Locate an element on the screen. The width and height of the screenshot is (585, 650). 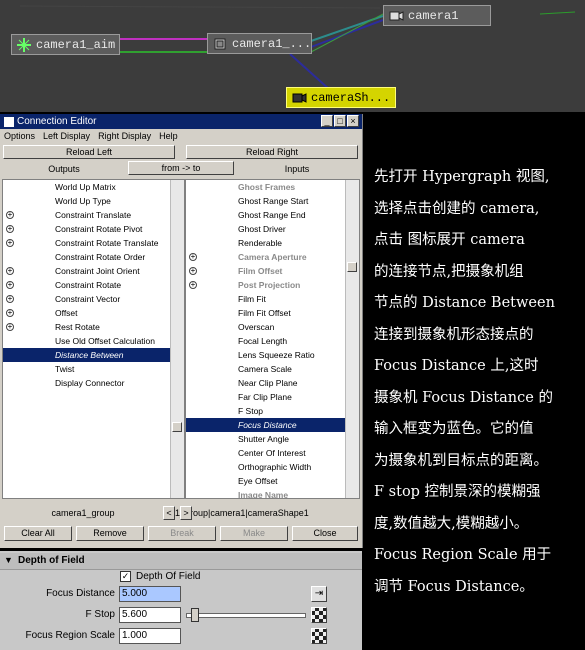
list-item: + Post Projection is located at coordinates (265, 285).